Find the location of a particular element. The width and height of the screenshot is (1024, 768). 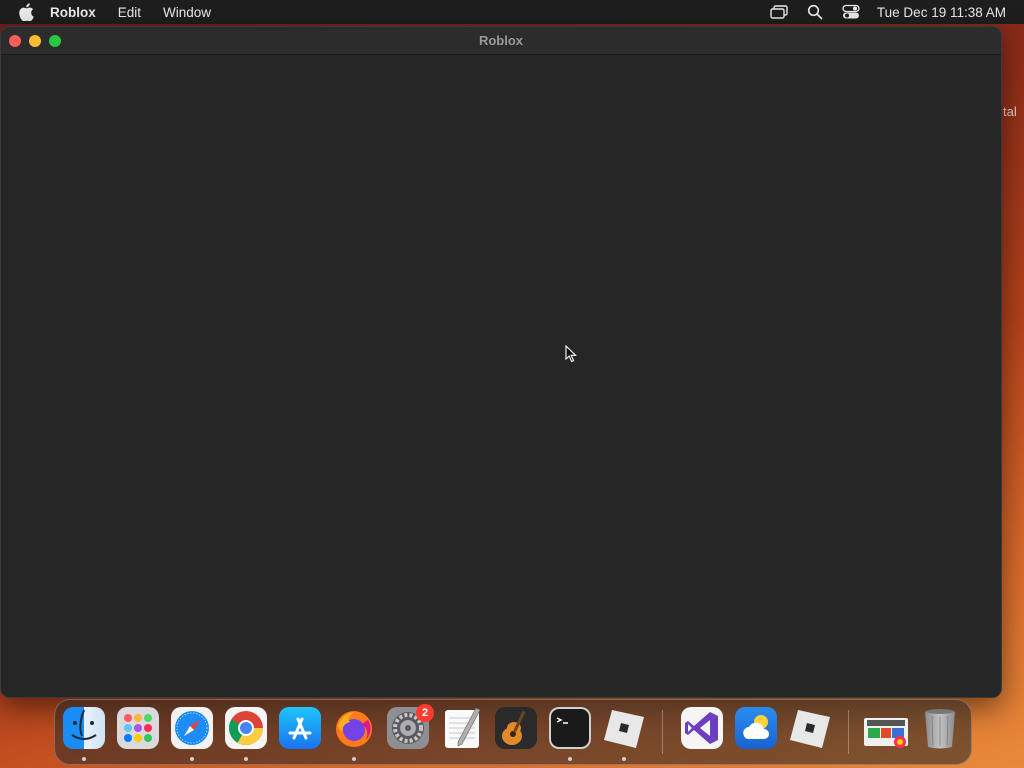

window-title: Roblox is located at coordinates (501, 40).